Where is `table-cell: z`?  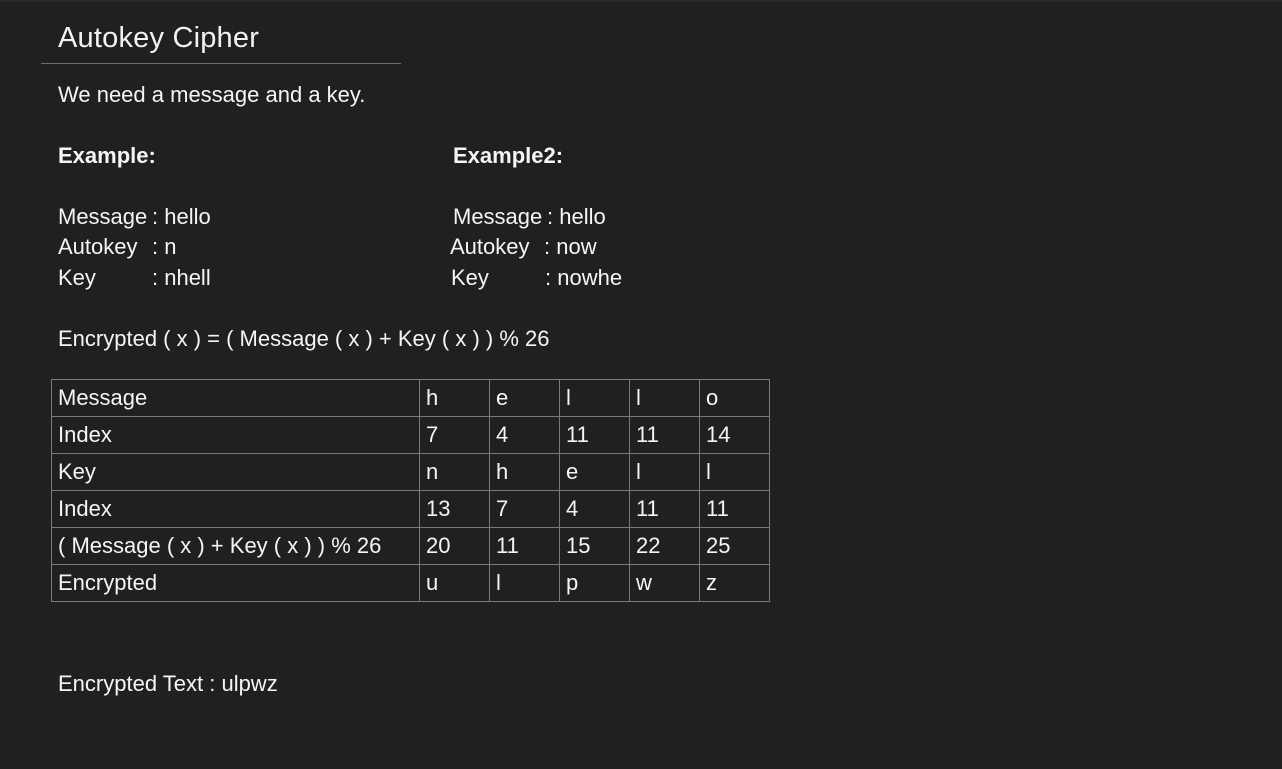 table-cell: z is located at coordinates (734, 583).